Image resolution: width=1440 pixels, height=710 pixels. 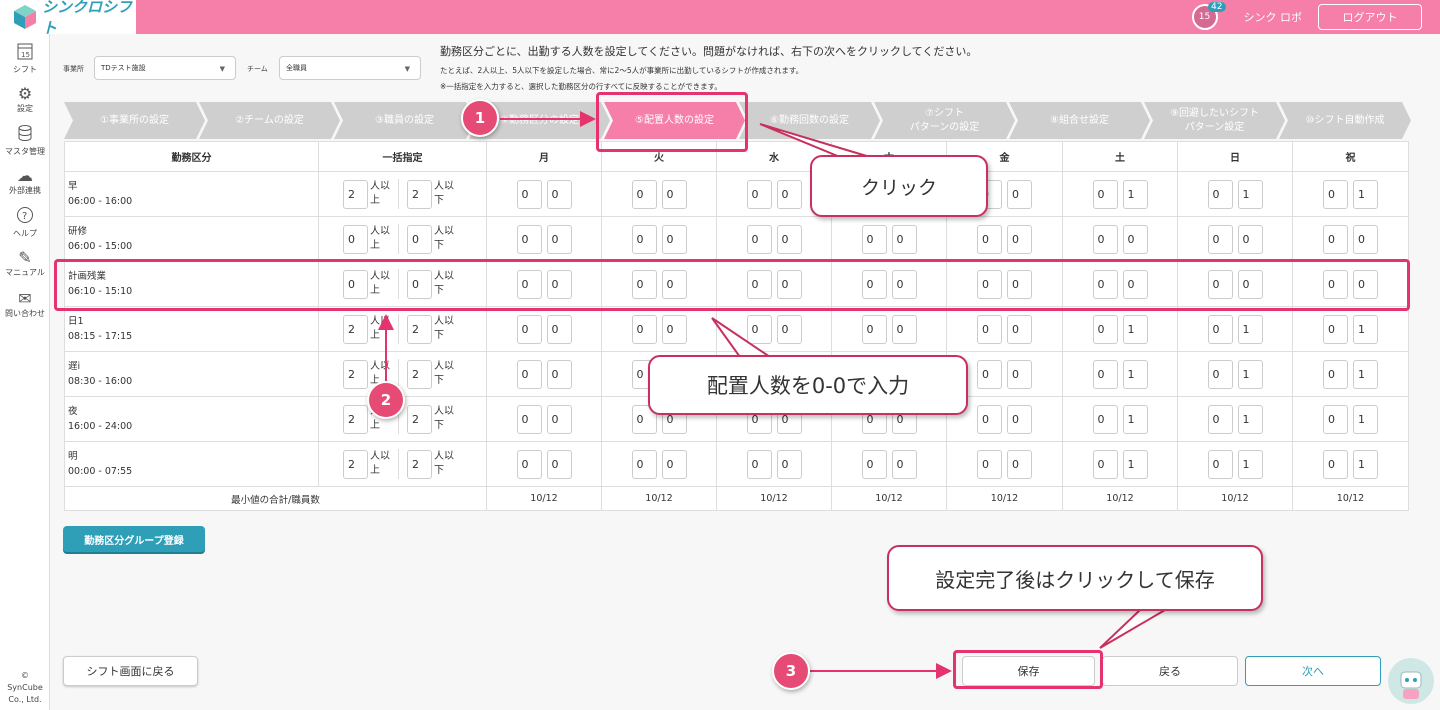 What do you see at coordinates (134, 120) in the screenshot?
I see `step-1: ①事業所の設定` at bounding box center [134, 120].